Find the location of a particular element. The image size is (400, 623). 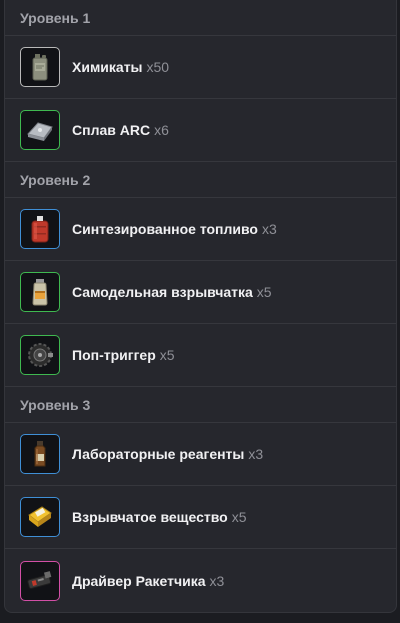

list-item-explosive-compound: Взрывчатое вещество x5 is located at coordinates (200, 517).